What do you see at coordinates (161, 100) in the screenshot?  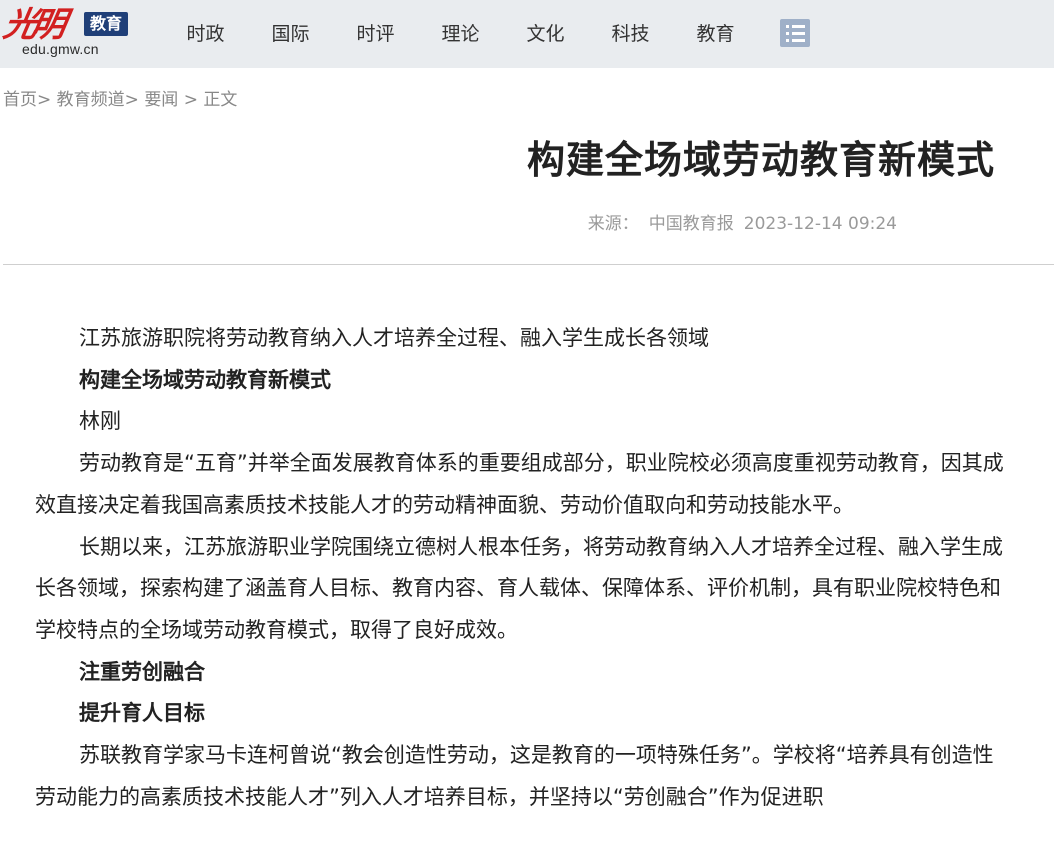 I see `breadcrumb-section: 要闻` at bounding box center [161, 100].